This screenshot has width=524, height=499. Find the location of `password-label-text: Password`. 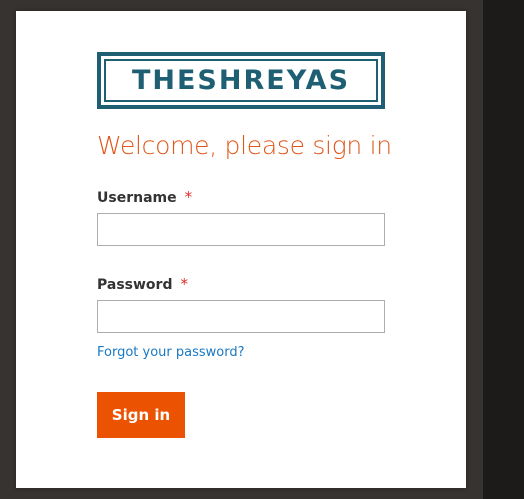

password-label-text: Password is located at coordinates (135, 285).